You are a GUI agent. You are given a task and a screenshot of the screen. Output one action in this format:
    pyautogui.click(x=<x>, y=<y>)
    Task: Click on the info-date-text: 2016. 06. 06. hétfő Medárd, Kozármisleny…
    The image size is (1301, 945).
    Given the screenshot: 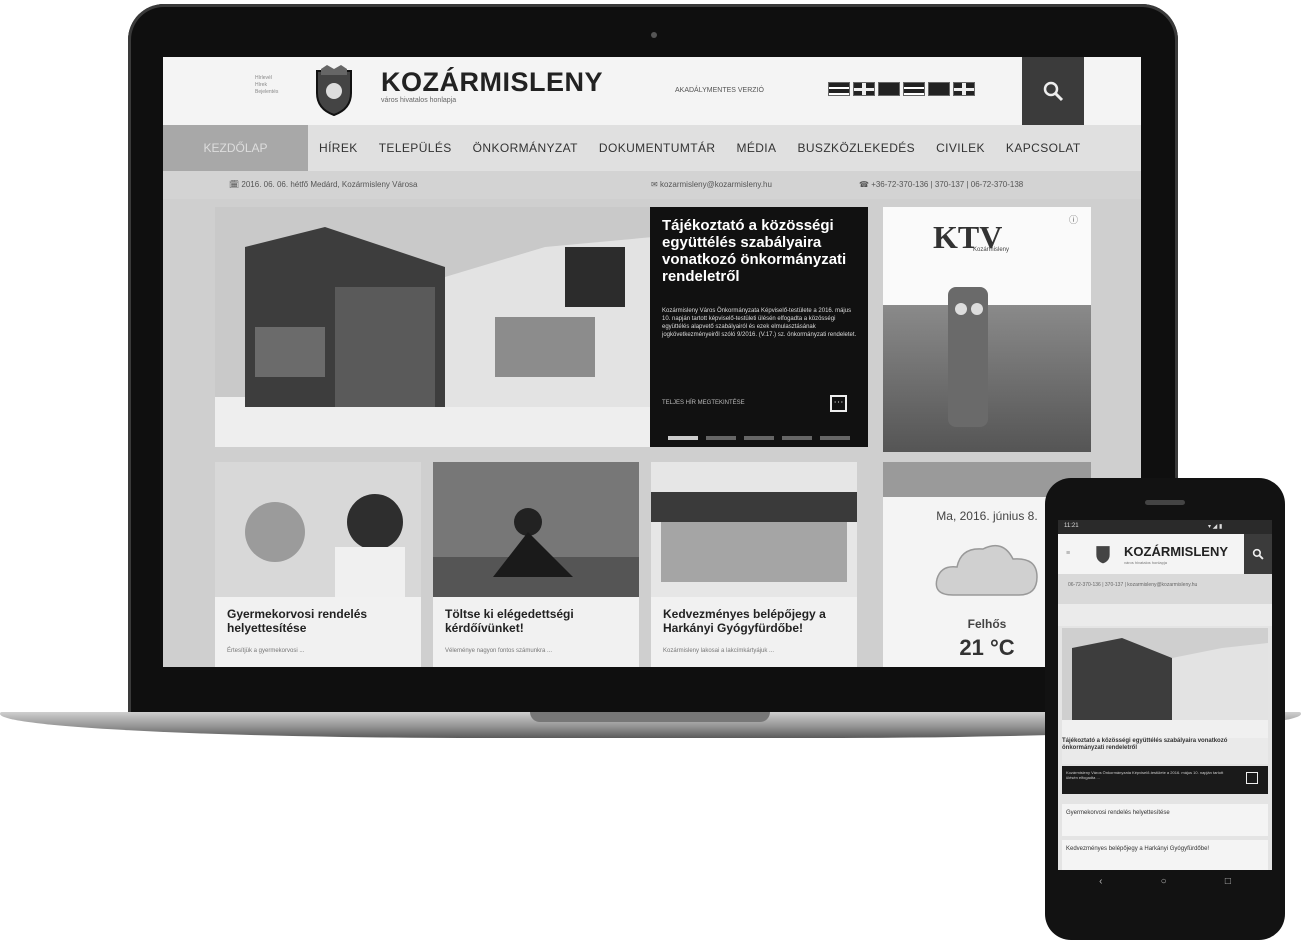 What is the action you would take?
    pyautogui.click(x=329, y=184)
    